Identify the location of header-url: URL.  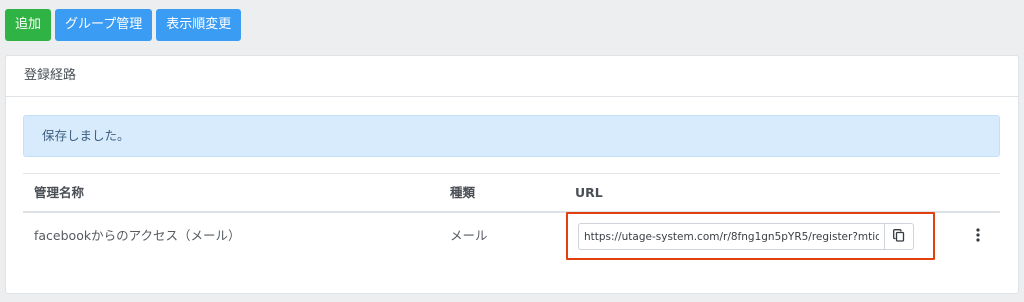
(589, 192).